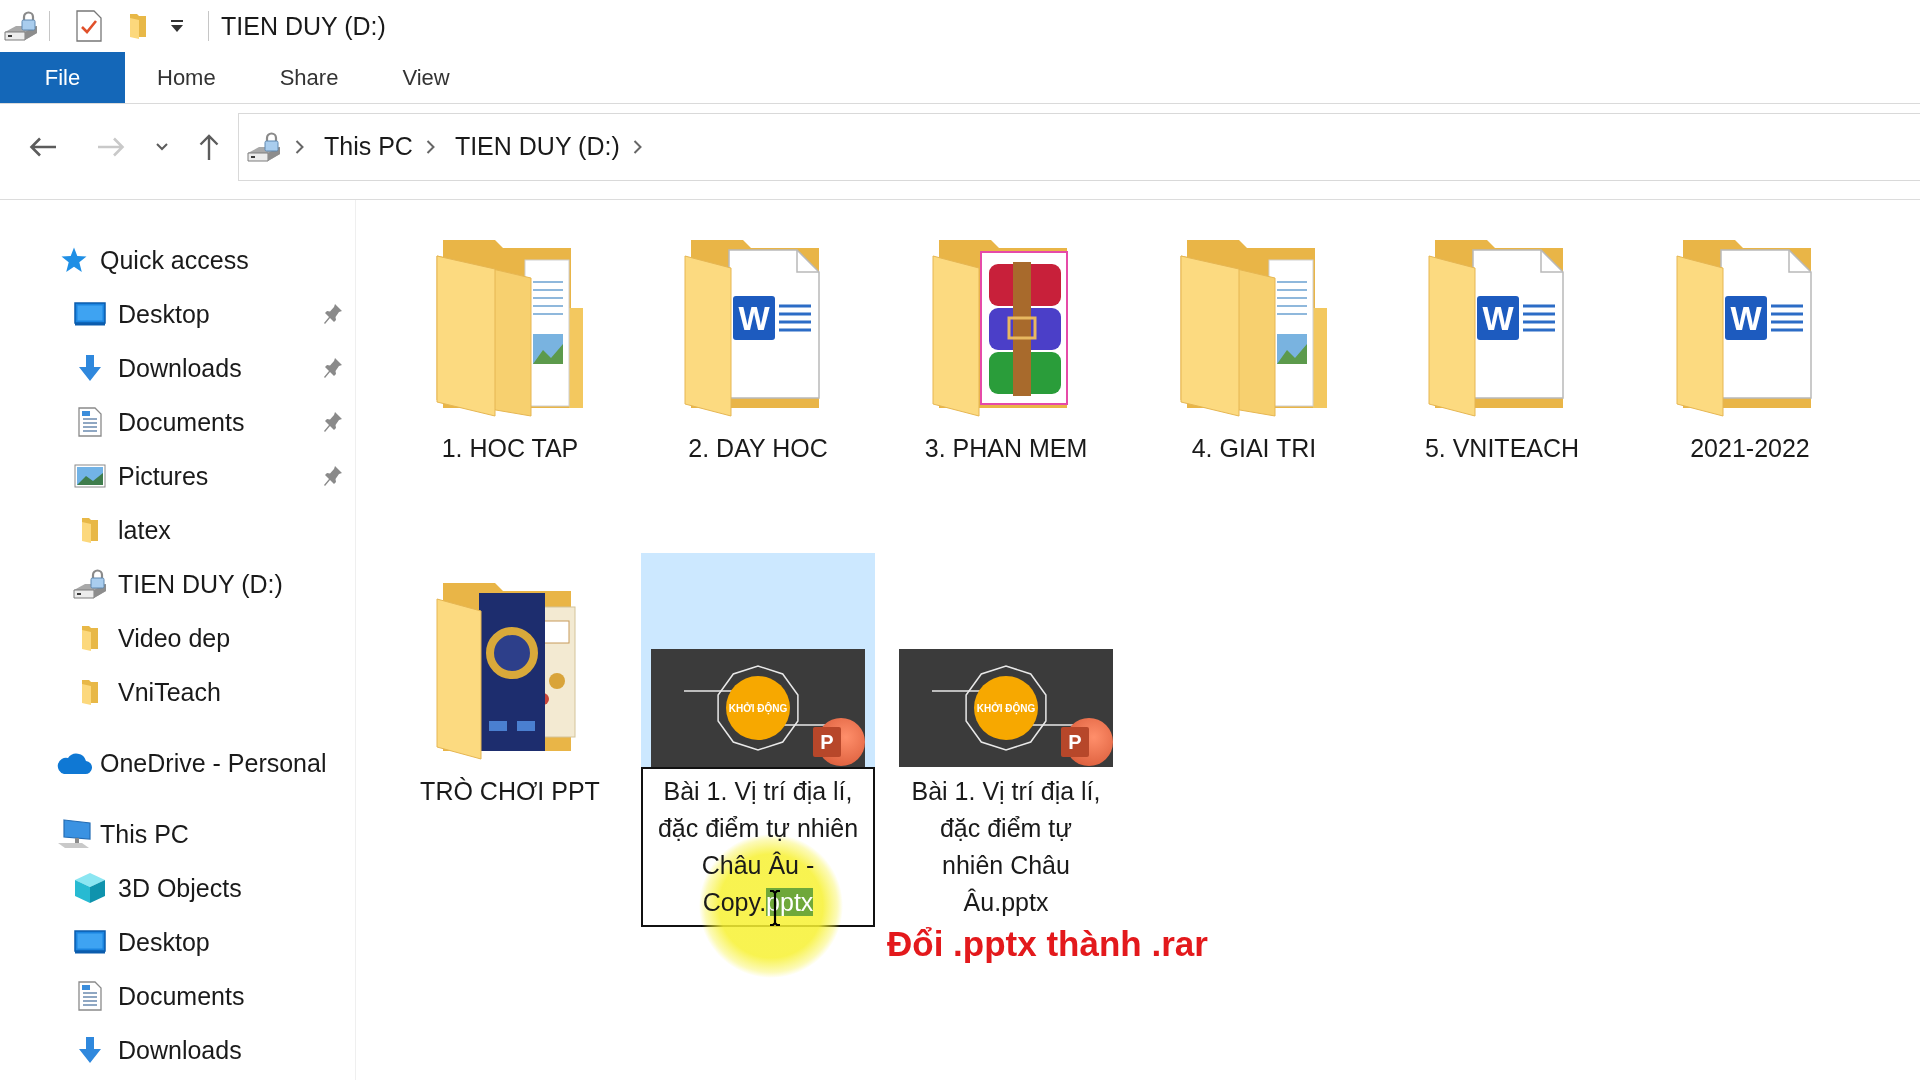 The image size is (1920, 1080). Describe the element at coordinates (157, 888) in the screenshot. I see `sidebar-item: 3D Objects` at that location.